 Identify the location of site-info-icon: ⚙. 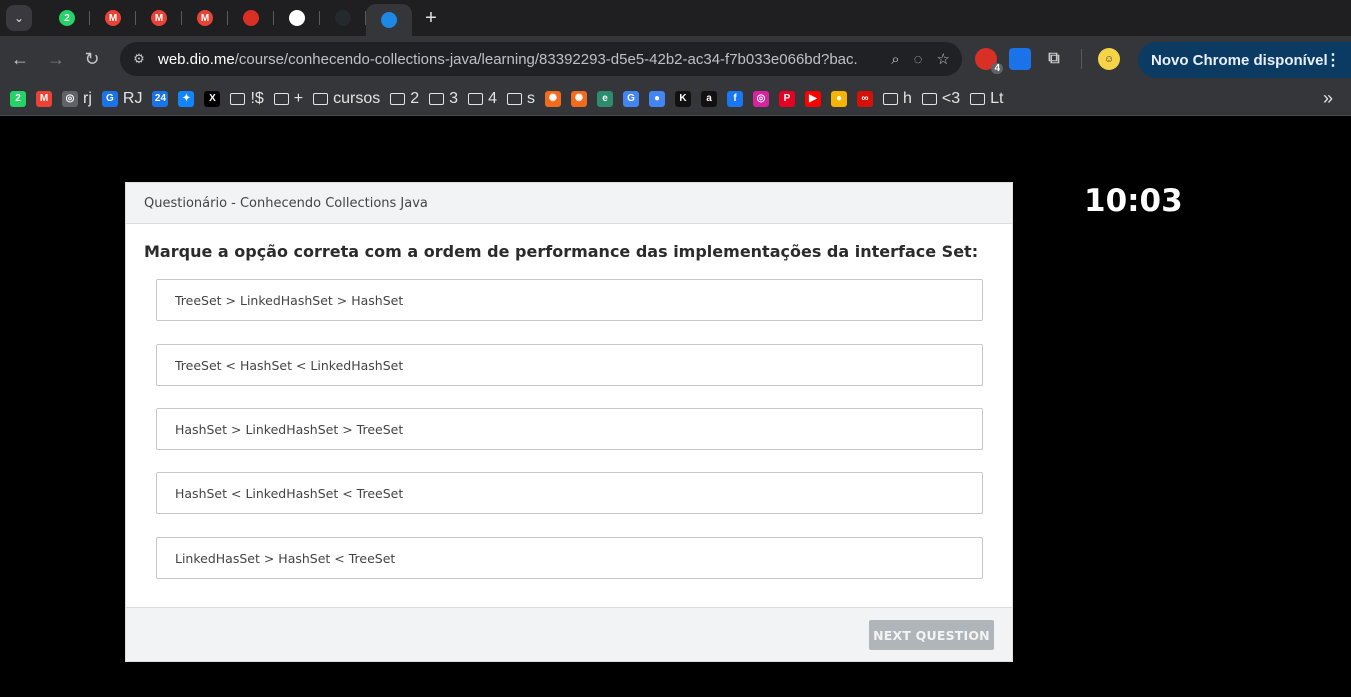
(139, 59).